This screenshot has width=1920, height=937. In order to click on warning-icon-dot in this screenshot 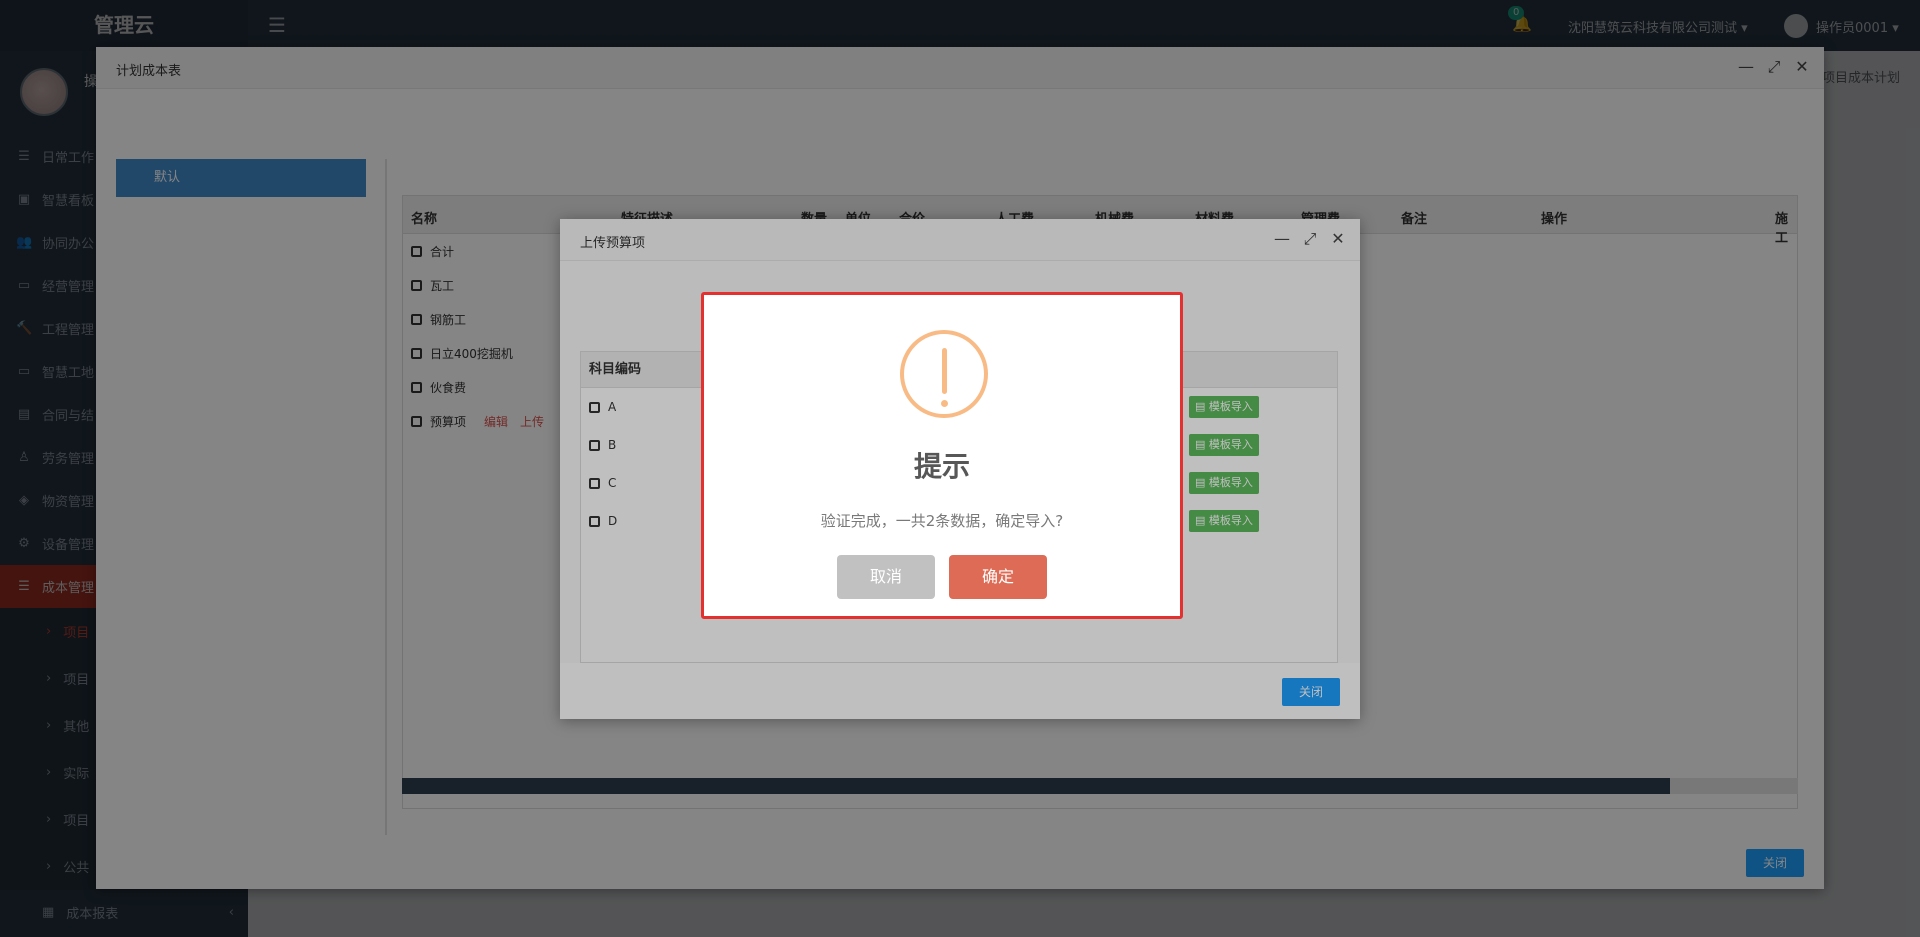, I will do `click(944, 403)`.